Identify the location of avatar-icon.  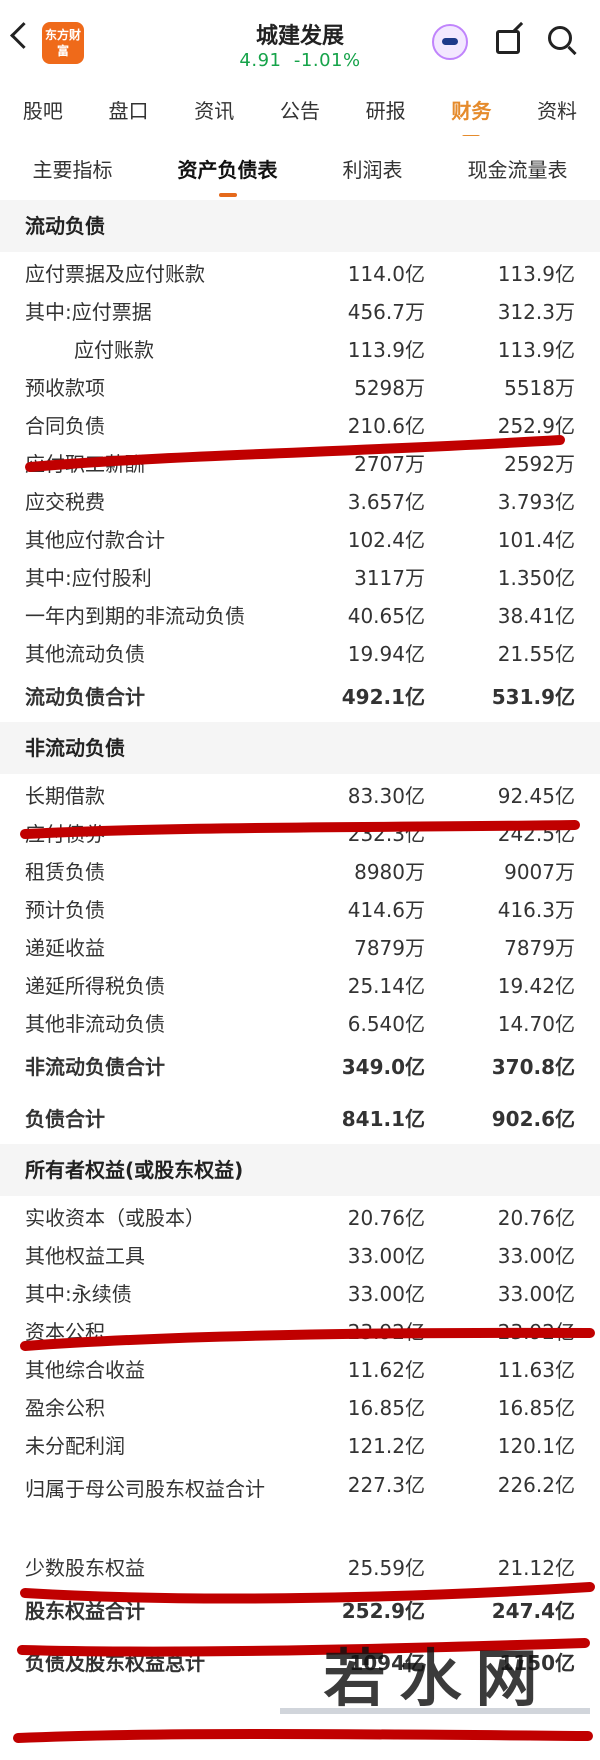
(450, 42).